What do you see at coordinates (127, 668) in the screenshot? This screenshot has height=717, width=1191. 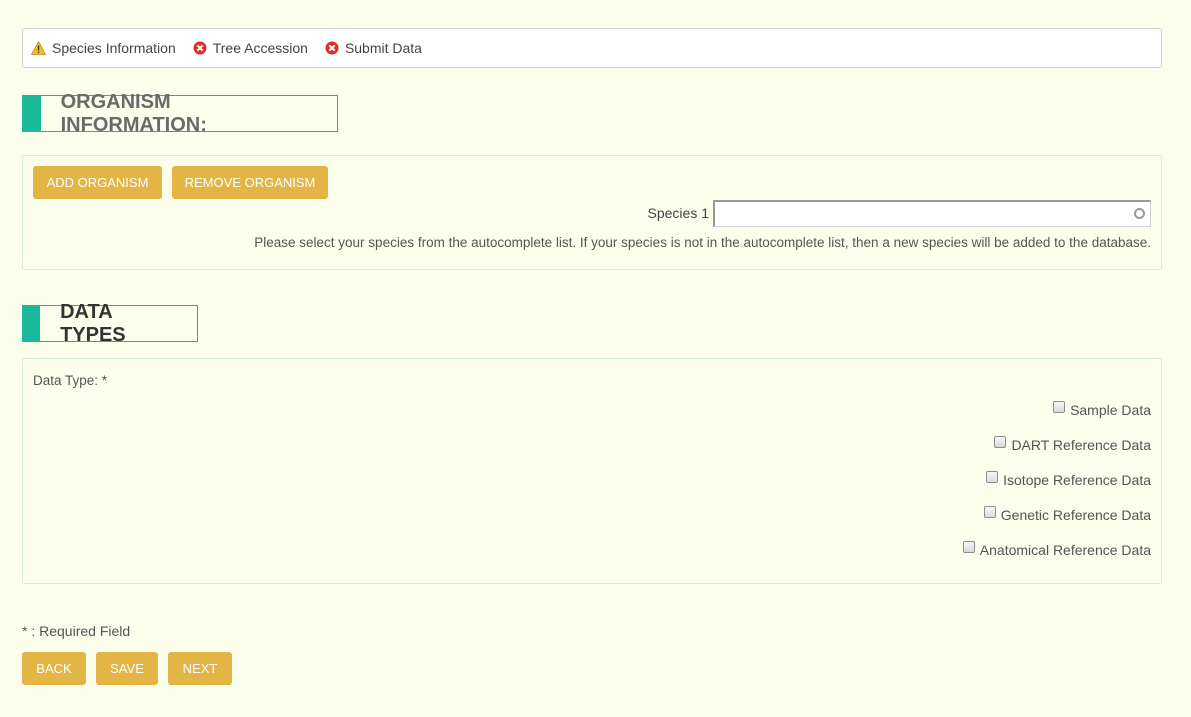 I see `save-button: SAVE` at bounding box center [127, 668].